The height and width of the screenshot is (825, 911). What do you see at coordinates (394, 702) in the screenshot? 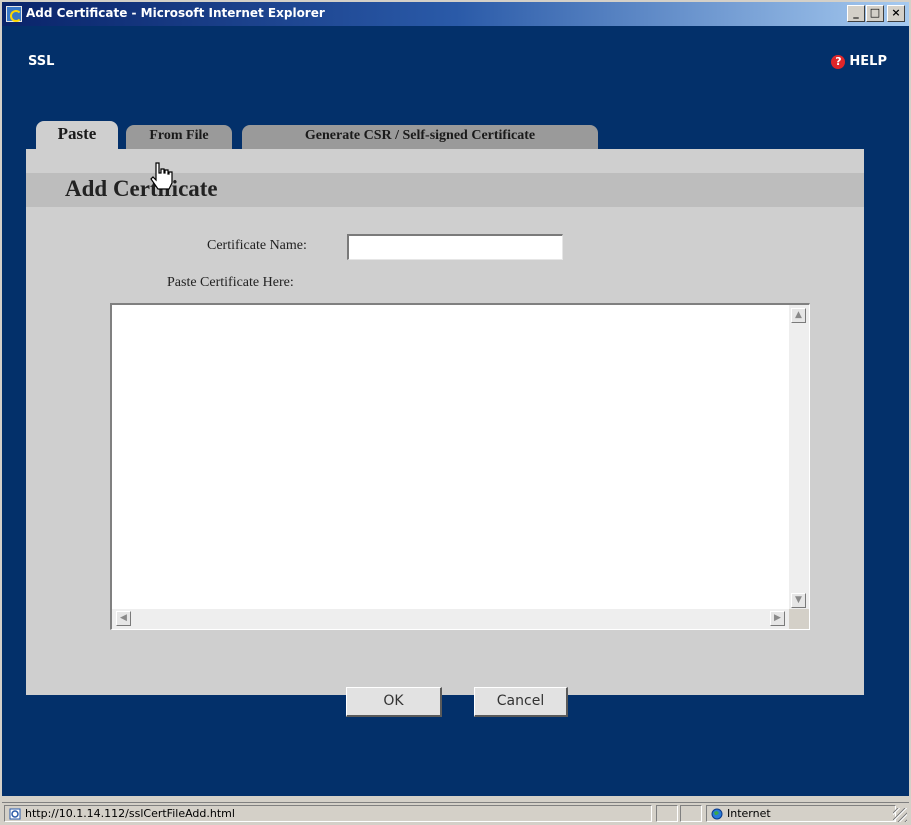
I see `ok-button: OK` at bounding box center [394, 702].